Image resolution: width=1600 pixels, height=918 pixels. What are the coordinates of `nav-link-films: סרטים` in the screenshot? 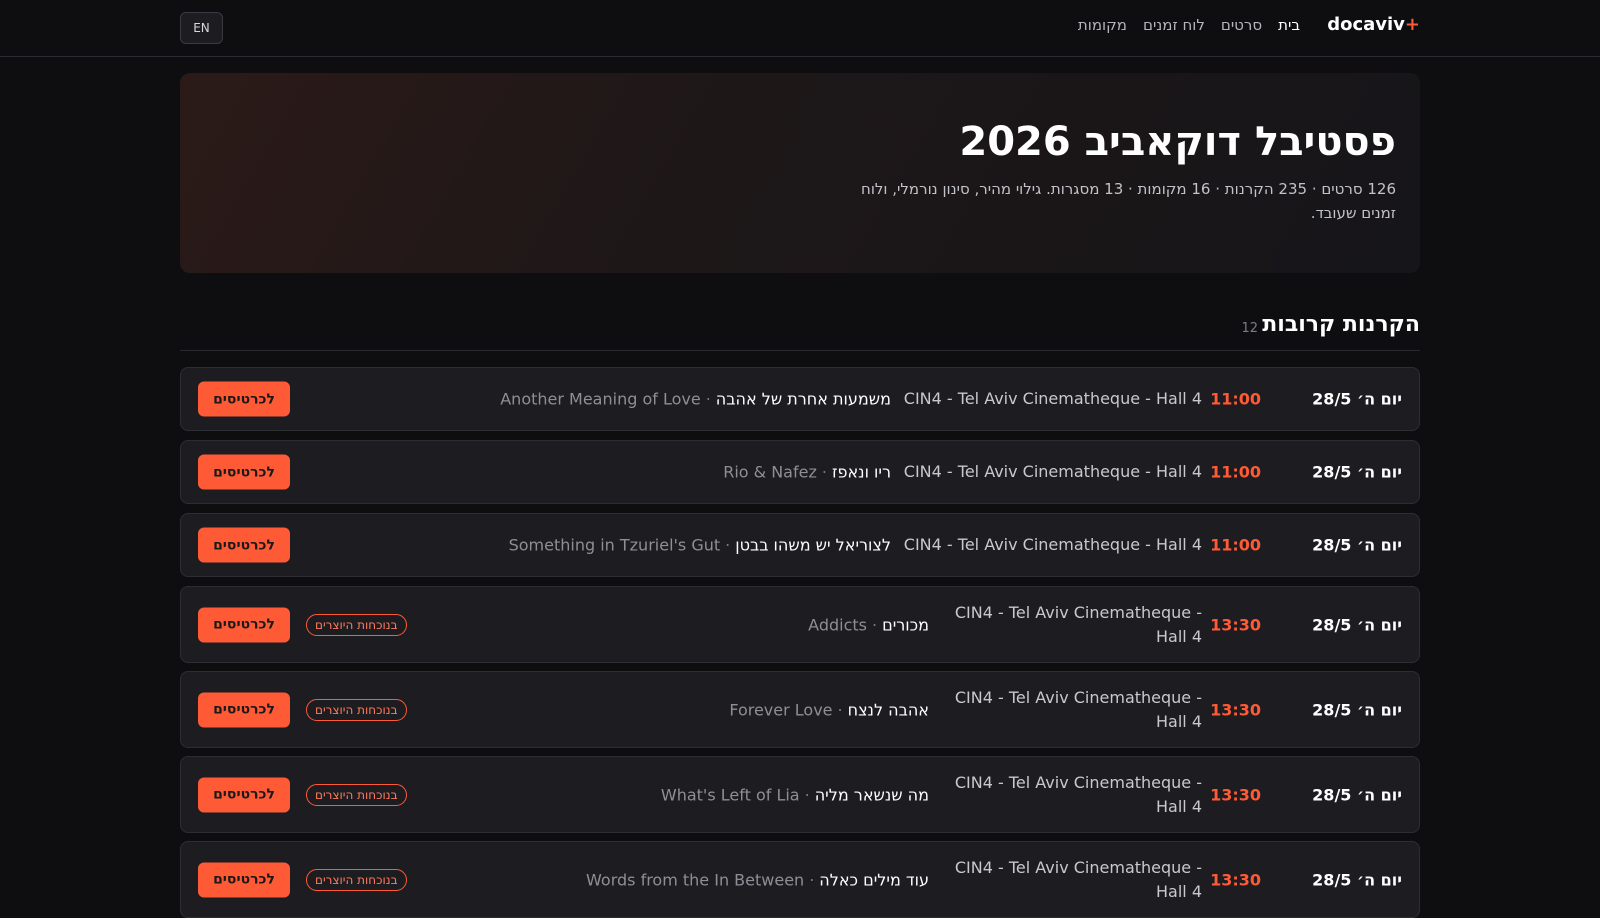 It's located at (1241, 25).